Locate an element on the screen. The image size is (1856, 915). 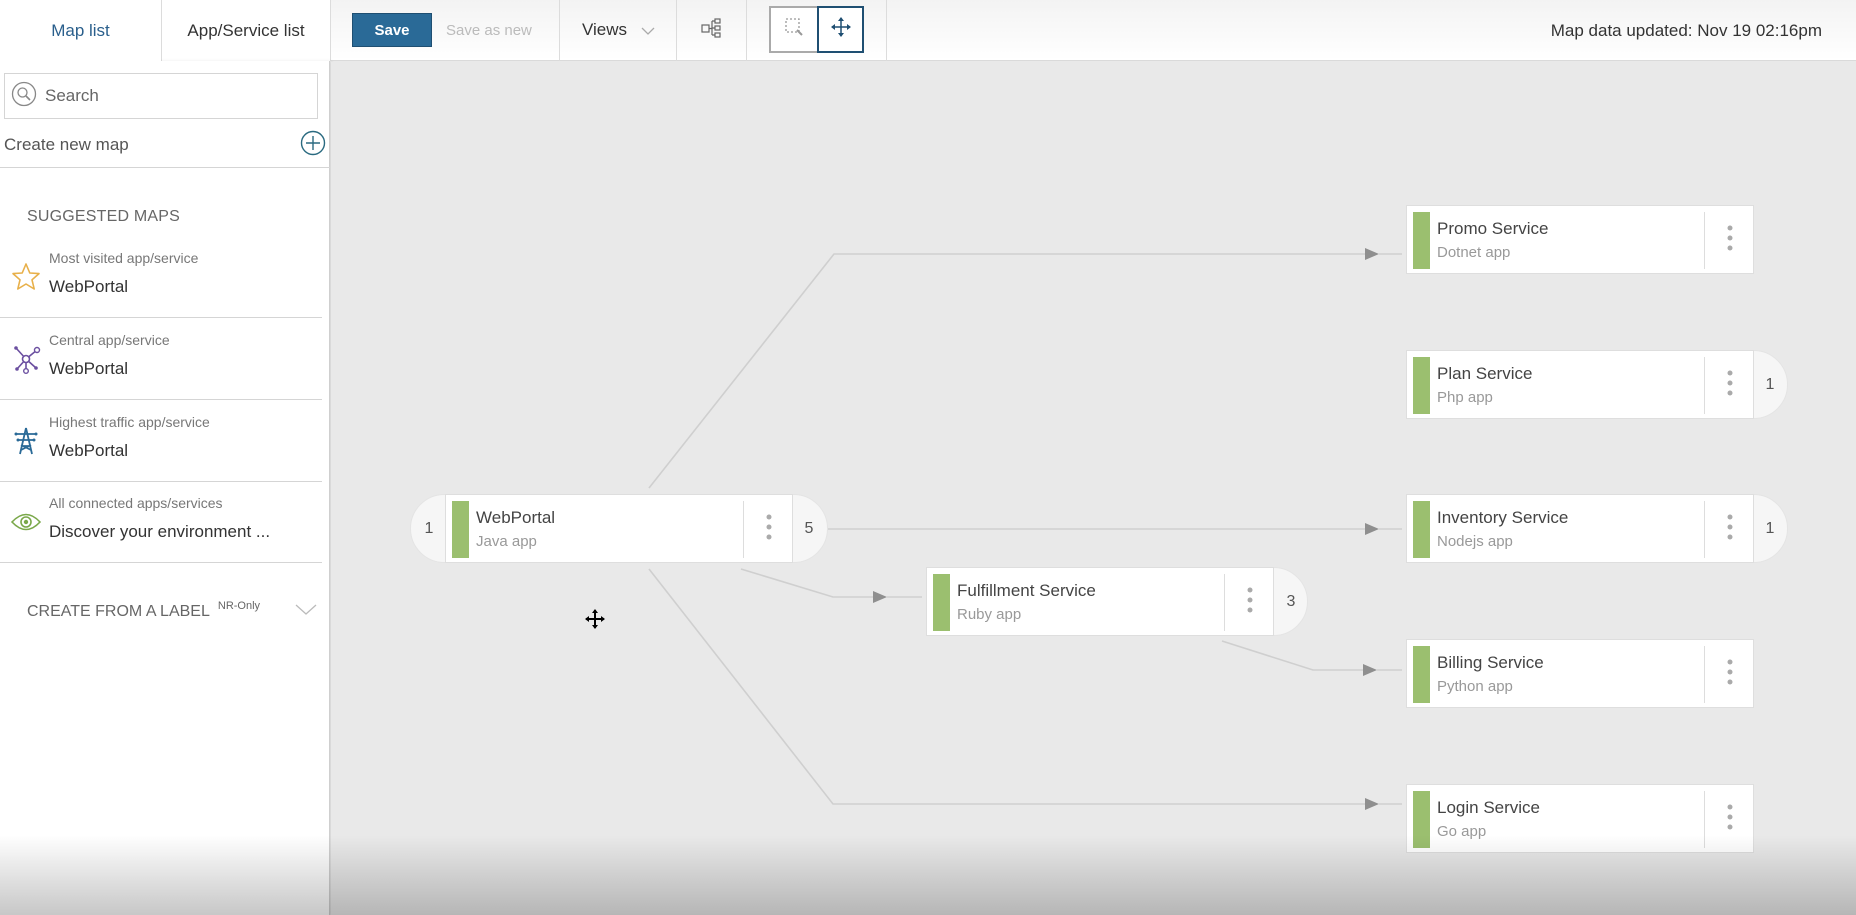
create-new-map-label: Create new map is located at coordinates (66, 144).